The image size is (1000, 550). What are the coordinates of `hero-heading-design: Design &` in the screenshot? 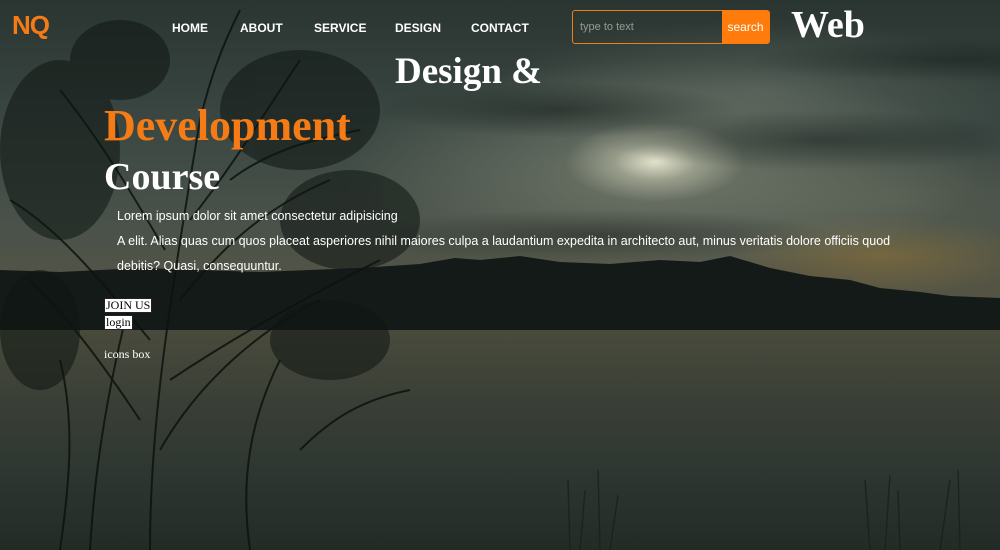 It's located at (468, 71).